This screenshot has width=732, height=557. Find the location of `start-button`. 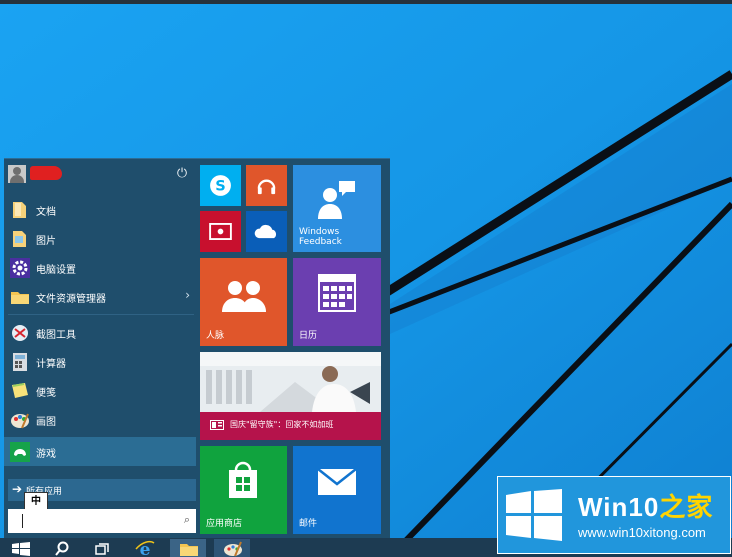

start-button is located at coordinates (22, 548).